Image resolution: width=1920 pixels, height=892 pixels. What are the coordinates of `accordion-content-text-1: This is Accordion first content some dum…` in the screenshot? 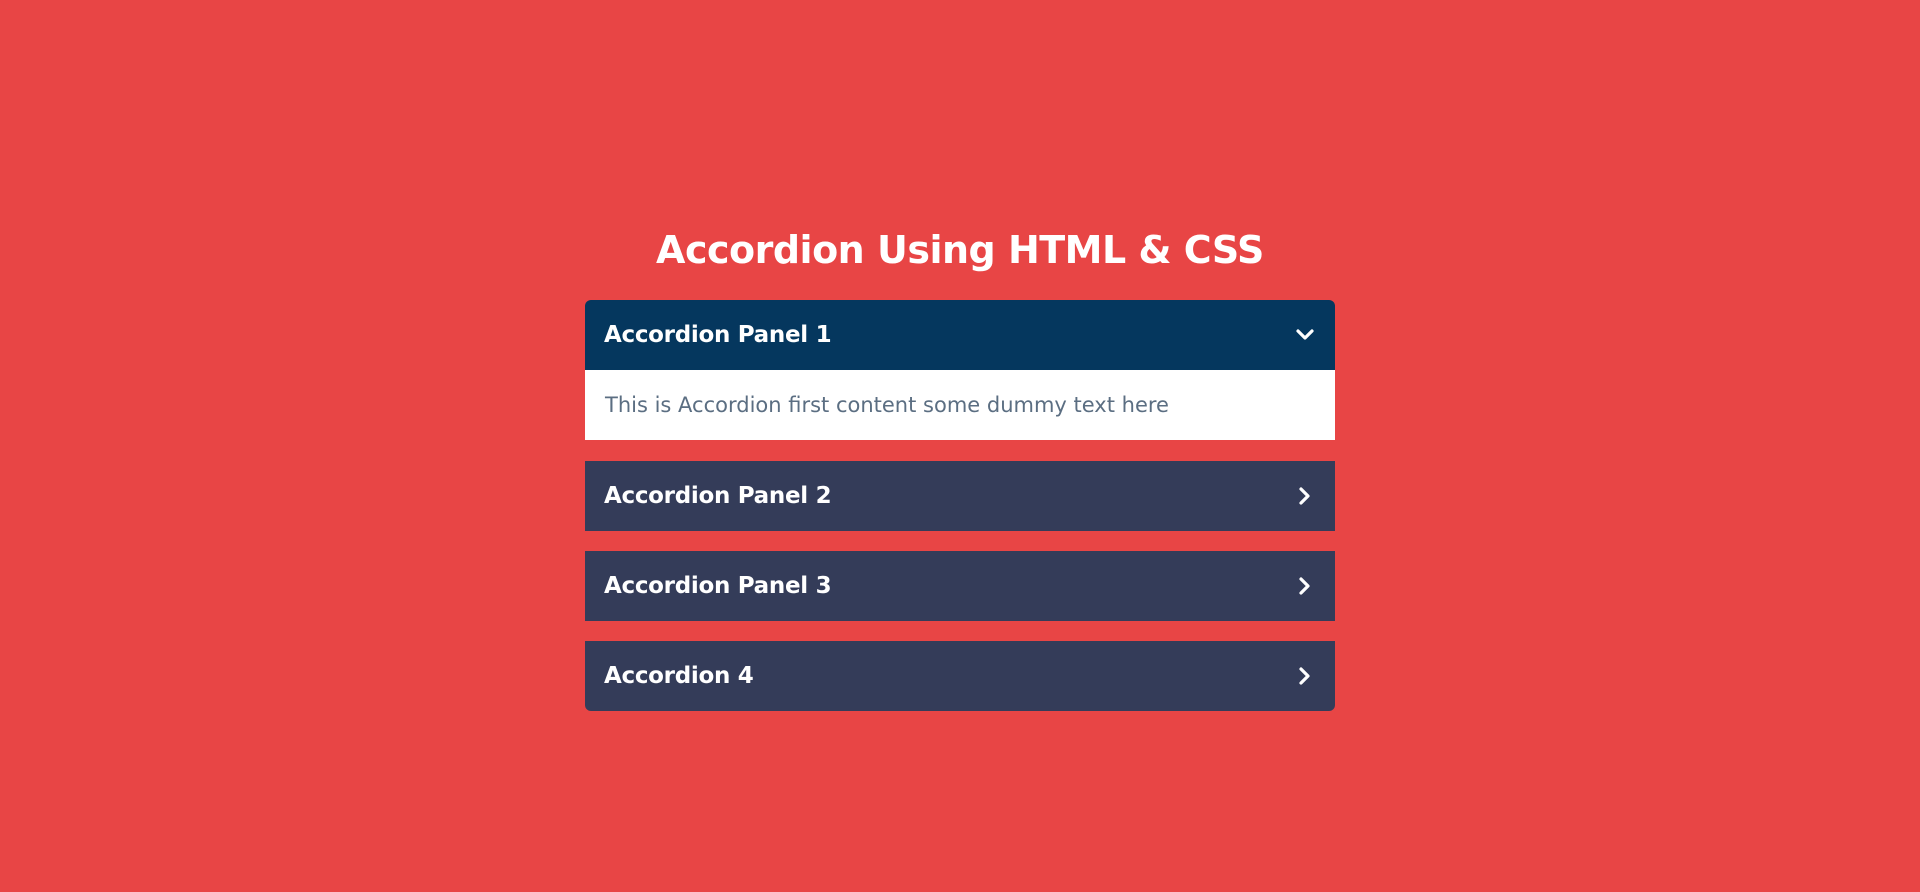 It's located at (887, 405).